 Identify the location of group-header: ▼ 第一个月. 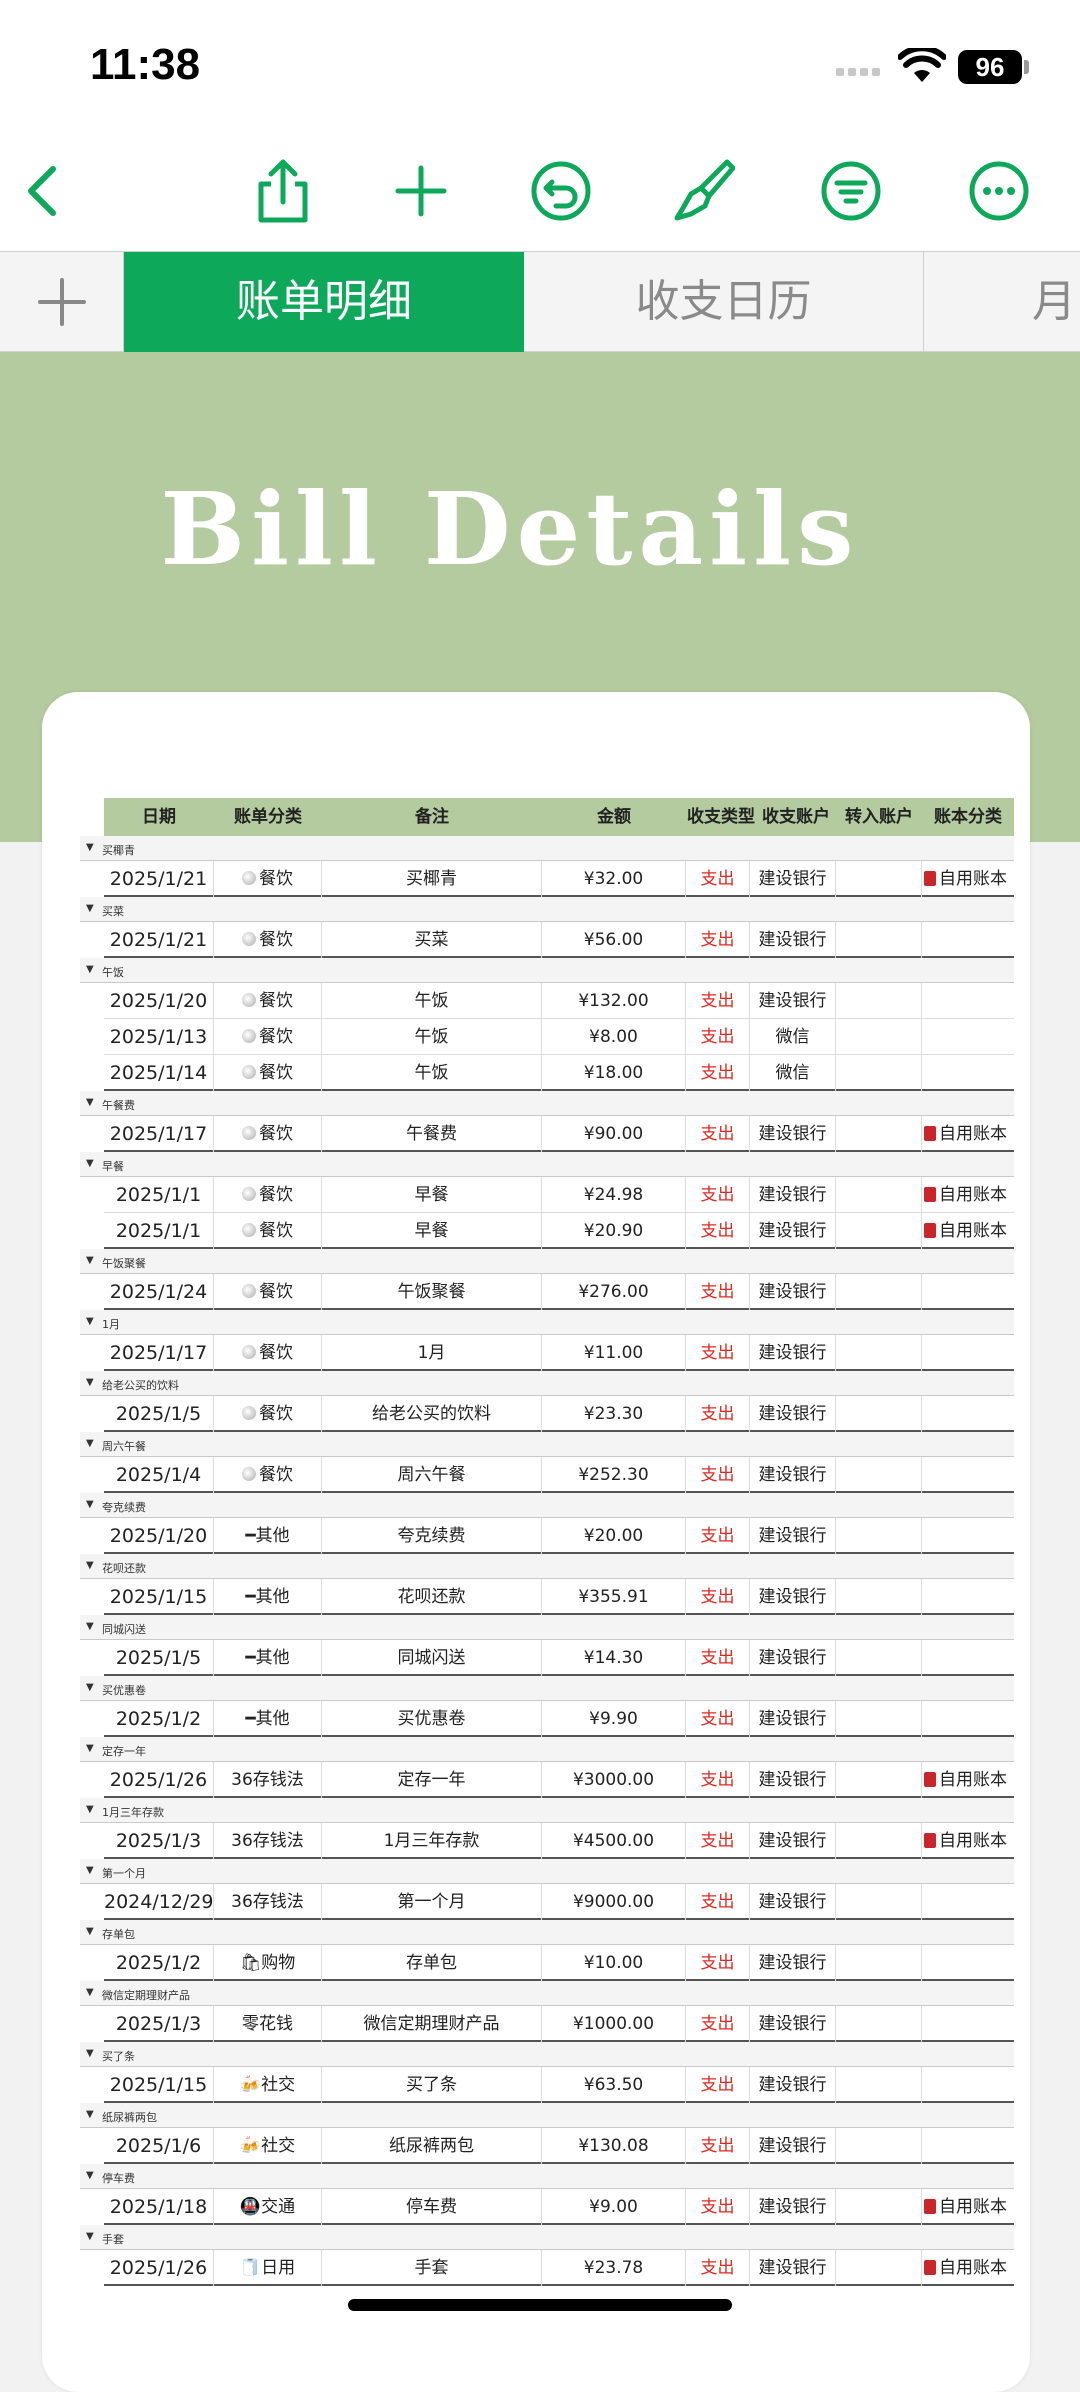
(547, 1871).